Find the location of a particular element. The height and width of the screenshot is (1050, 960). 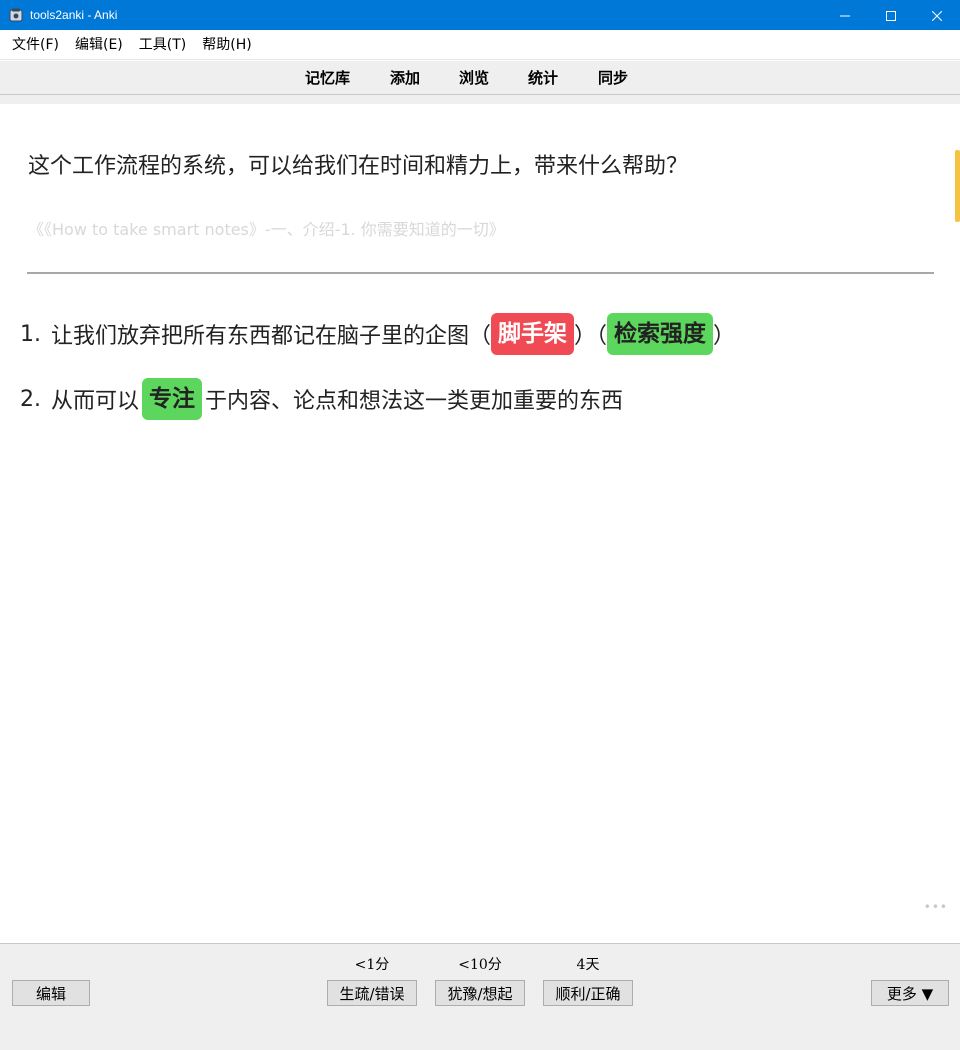

close-icon is located at coordinates (937, 15).